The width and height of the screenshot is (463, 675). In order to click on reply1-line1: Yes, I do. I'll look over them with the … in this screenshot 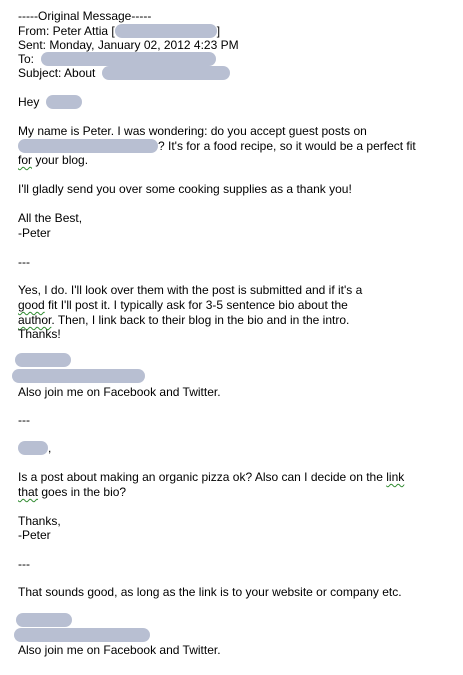, I will do `click(190, 290)`.